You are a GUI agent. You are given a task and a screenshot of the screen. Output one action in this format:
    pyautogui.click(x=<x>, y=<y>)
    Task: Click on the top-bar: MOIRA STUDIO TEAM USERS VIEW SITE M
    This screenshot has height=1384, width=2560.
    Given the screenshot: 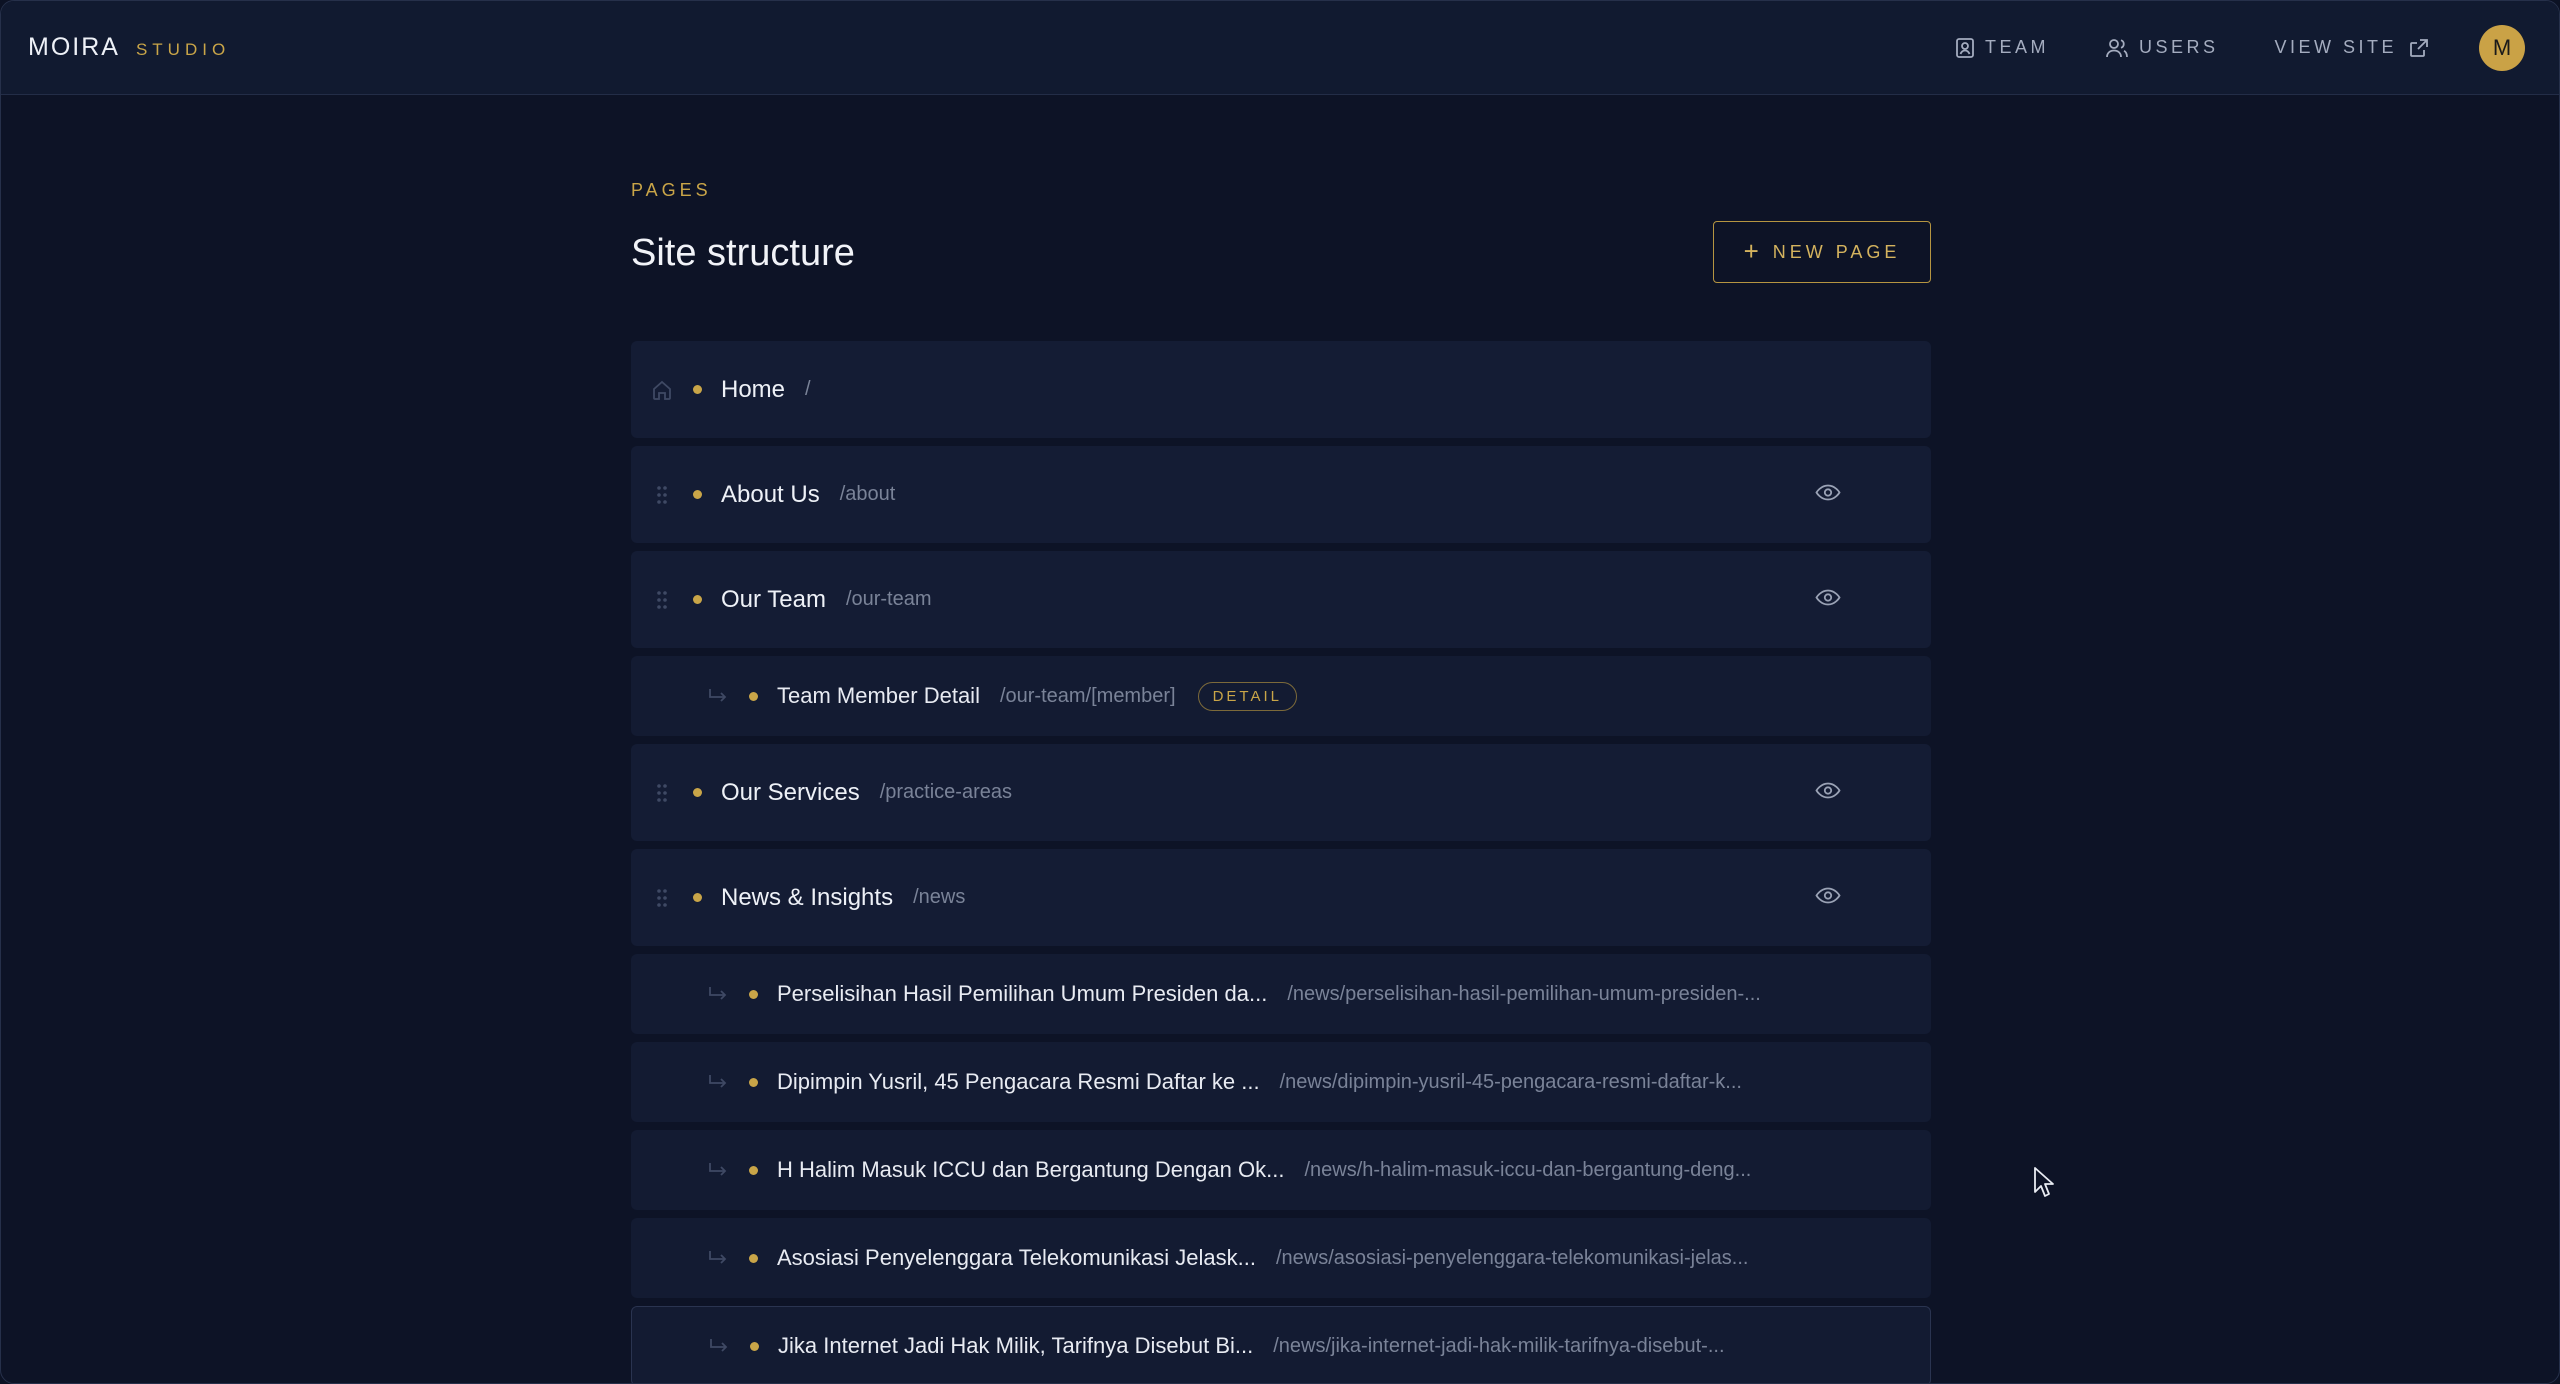 What is the action you would take?
    pyautogui.click(x=1280, y=48)
    